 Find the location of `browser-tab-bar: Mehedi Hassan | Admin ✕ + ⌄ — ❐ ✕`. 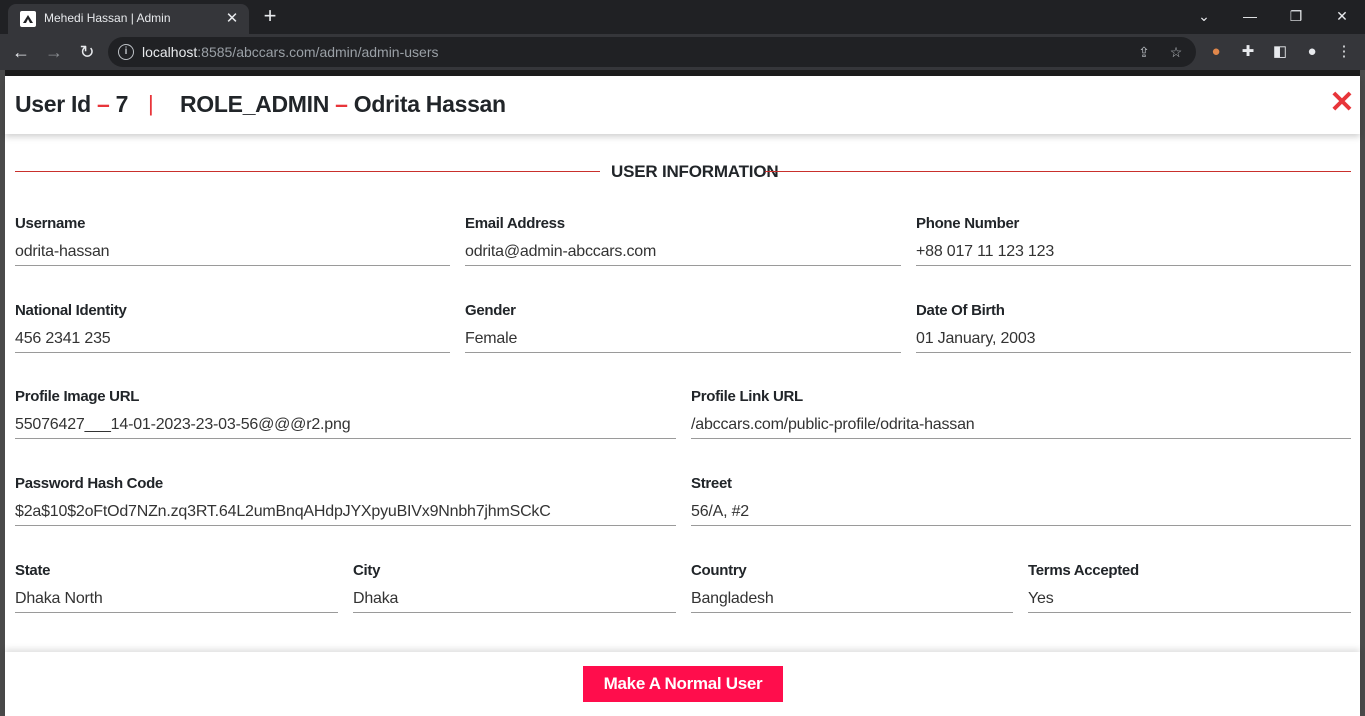

browser-tab-bar: Mehedi Hassan | Admin ✕ + ⌄ — ❐ ✕ is located at coordinates (682, 17).